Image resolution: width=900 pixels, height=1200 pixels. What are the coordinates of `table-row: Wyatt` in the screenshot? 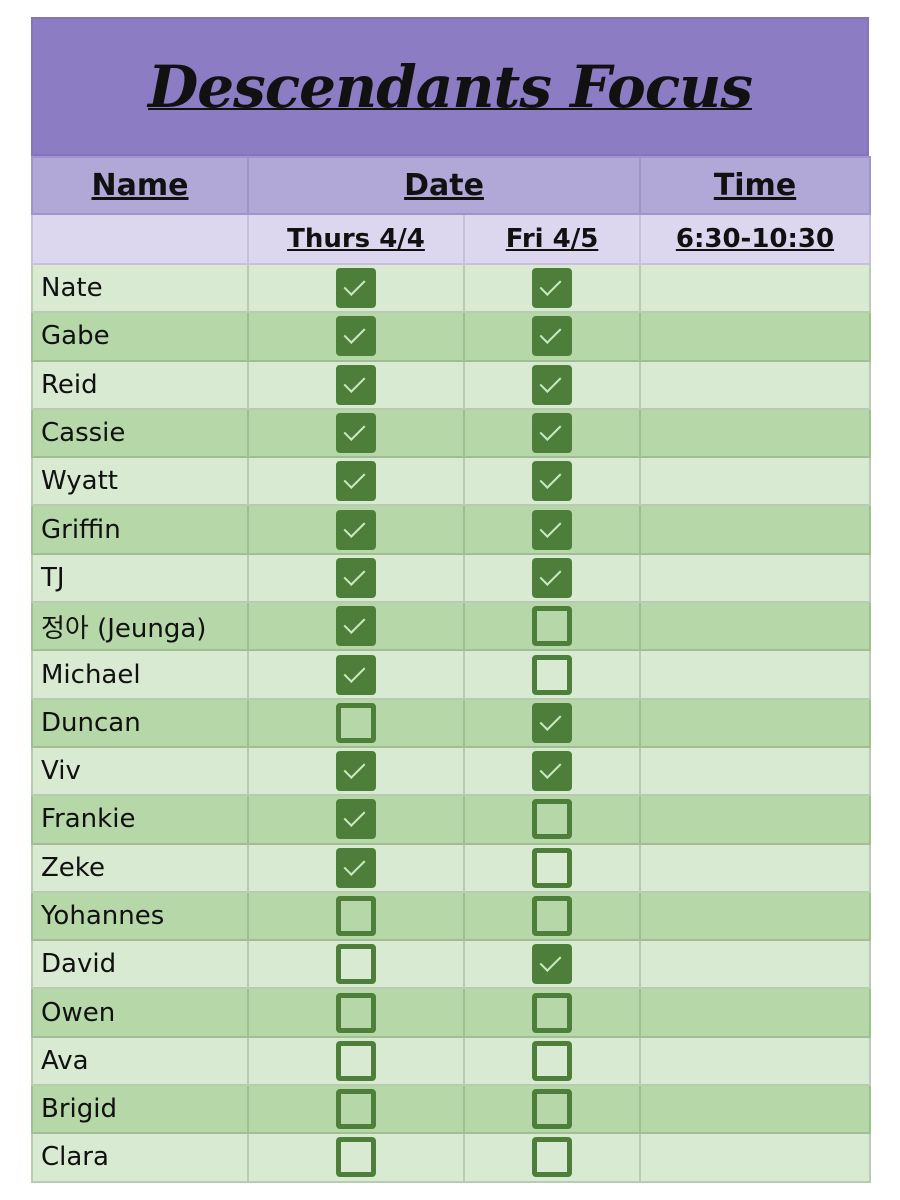 It's located at (451, 481).